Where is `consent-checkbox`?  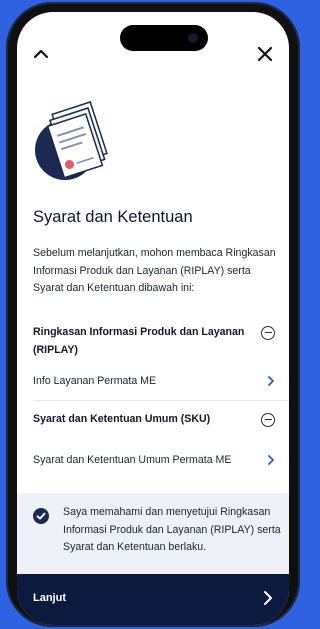
consent-checkbox is located at coordinates (41, 516).